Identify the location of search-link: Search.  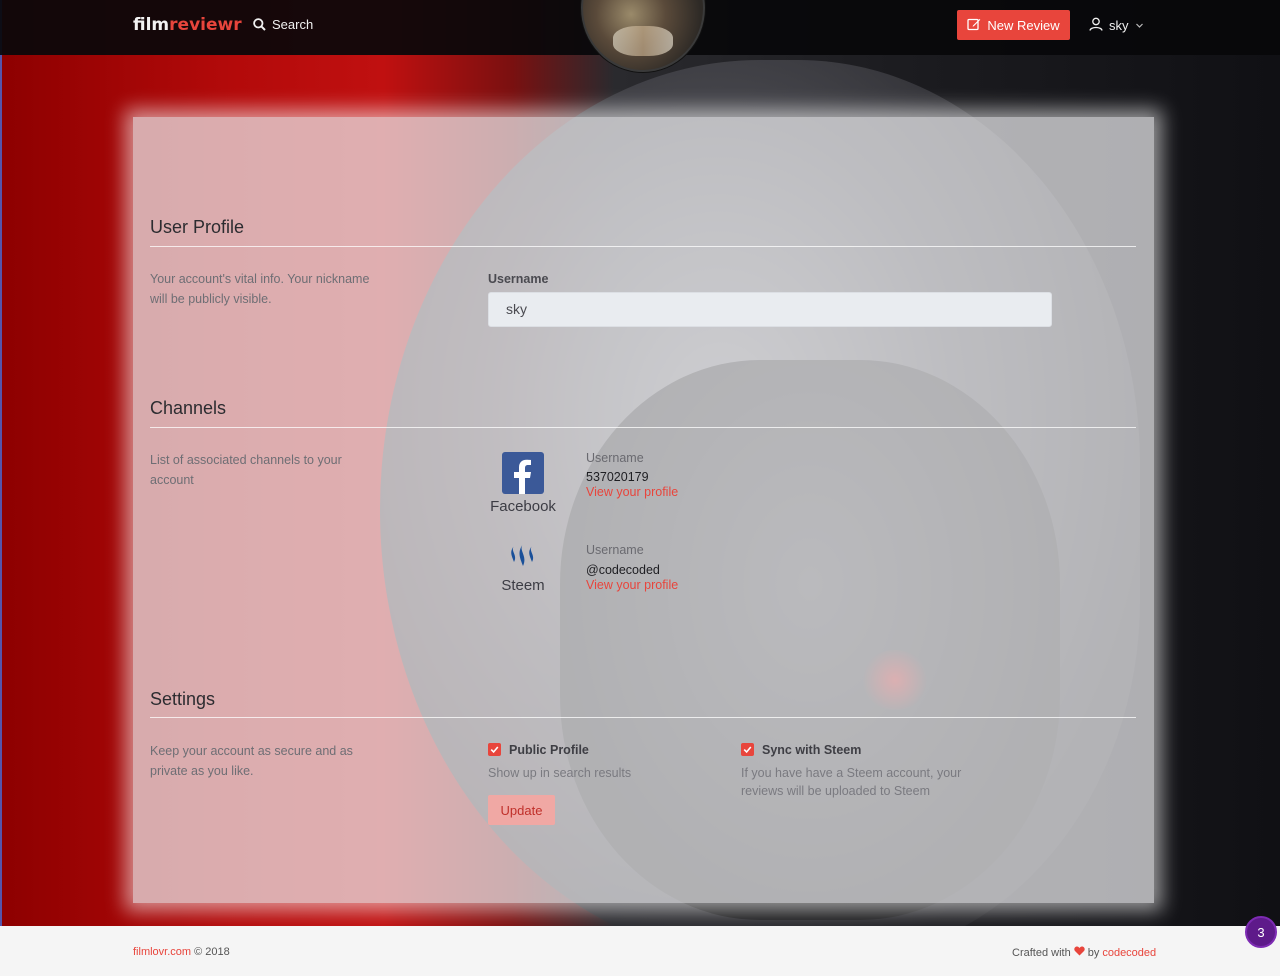
(283, 24).